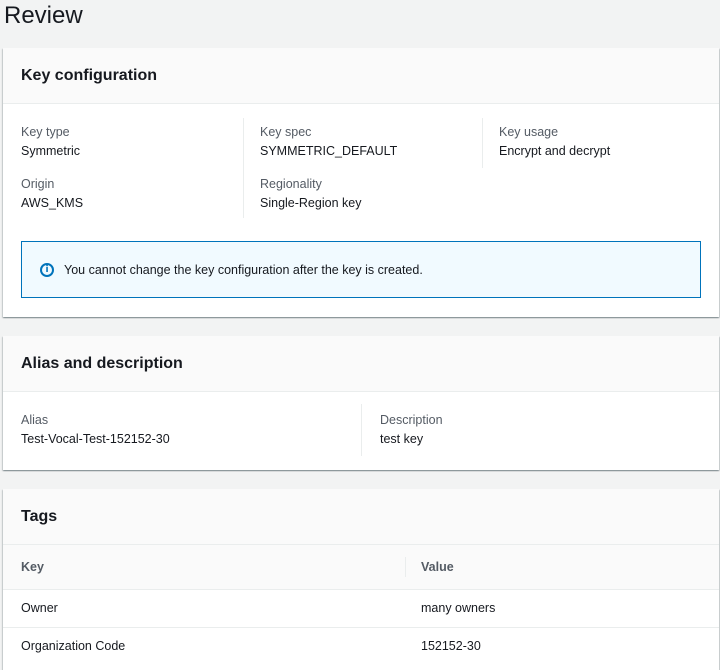 The width and height of the screenshot is (720, 670). Describe the element at coordinates (52, 203) in the screenshot. I see `origin-value: AWS_KMS` at that location.